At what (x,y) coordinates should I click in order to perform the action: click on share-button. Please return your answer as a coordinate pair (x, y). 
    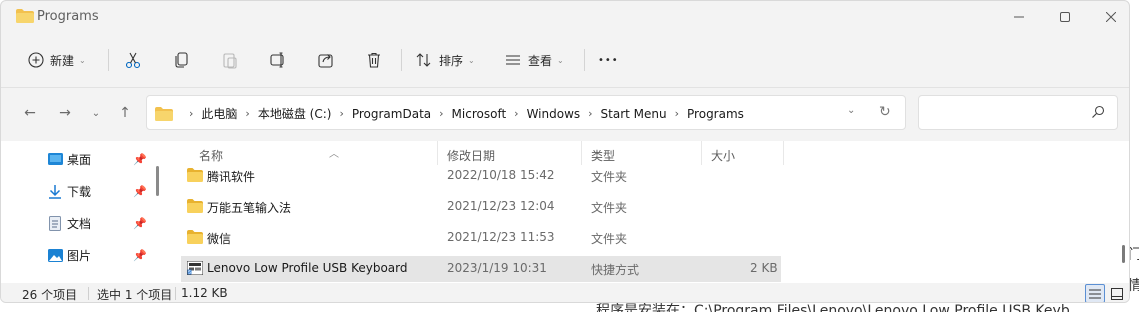
    Looking at the image, I should click on (326, 60).